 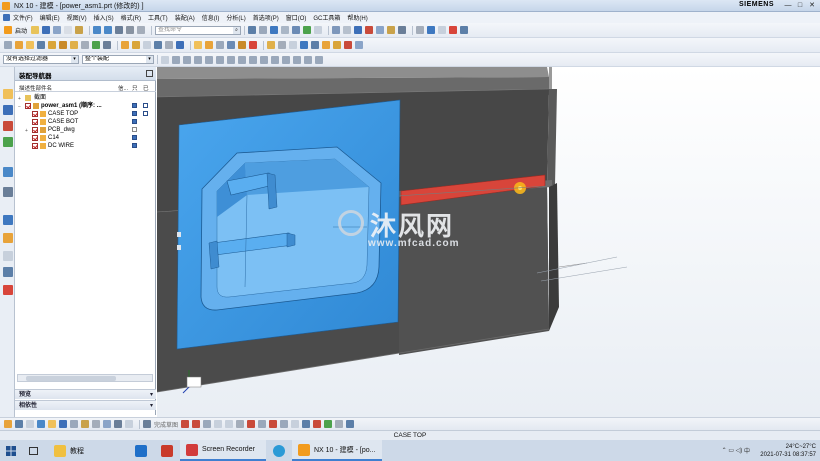 What do you see at coordinates (125, 45) in the screenshot?
I see `blend-icon` at bounding box center [125, 45].